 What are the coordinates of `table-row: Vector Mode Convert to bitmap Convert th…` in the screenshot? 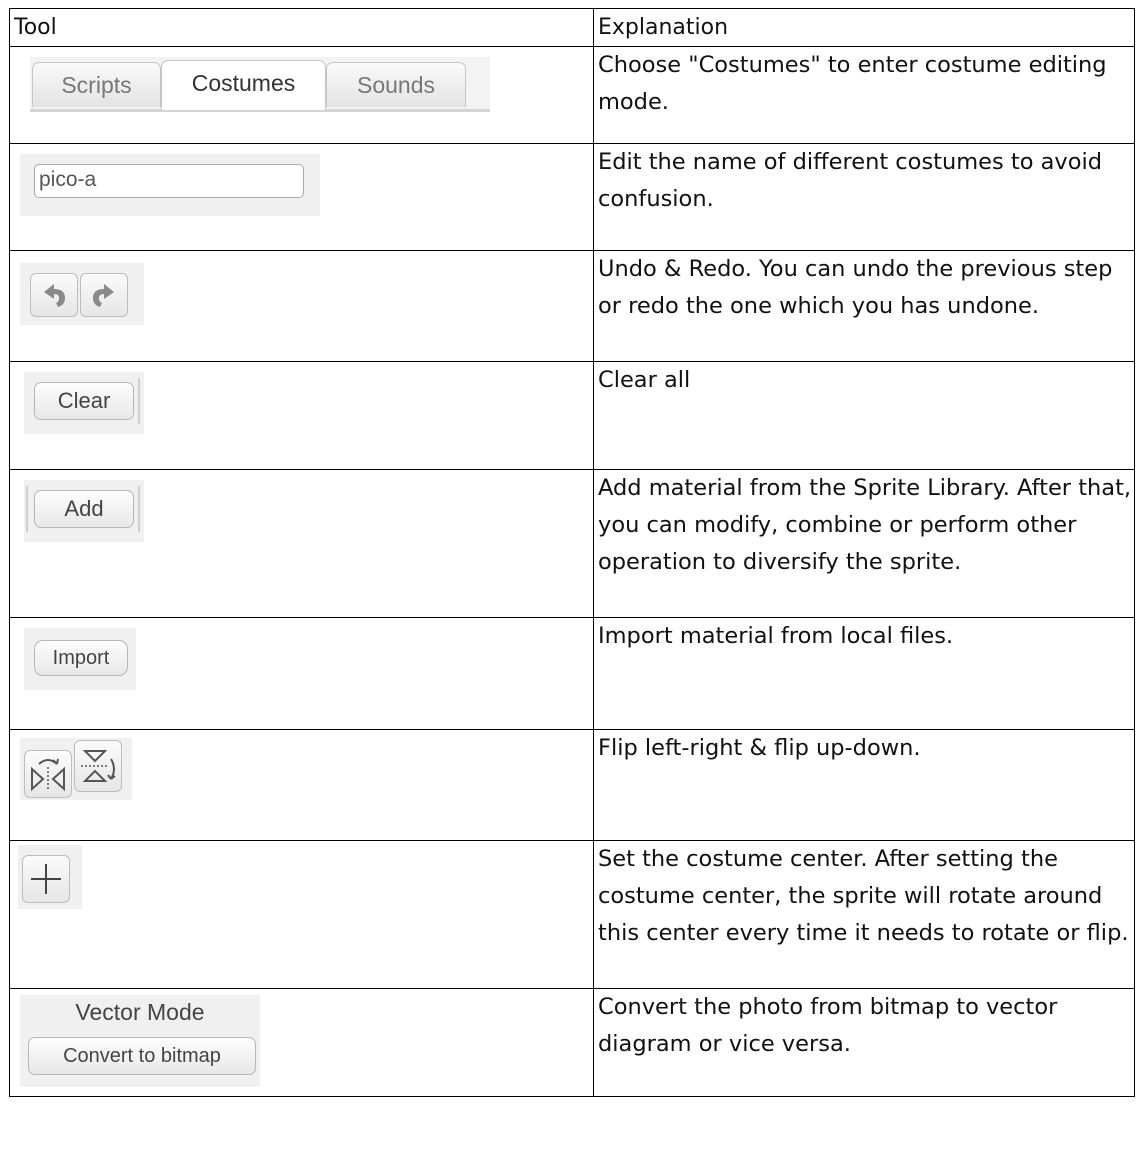 It's located at (572, 1042).